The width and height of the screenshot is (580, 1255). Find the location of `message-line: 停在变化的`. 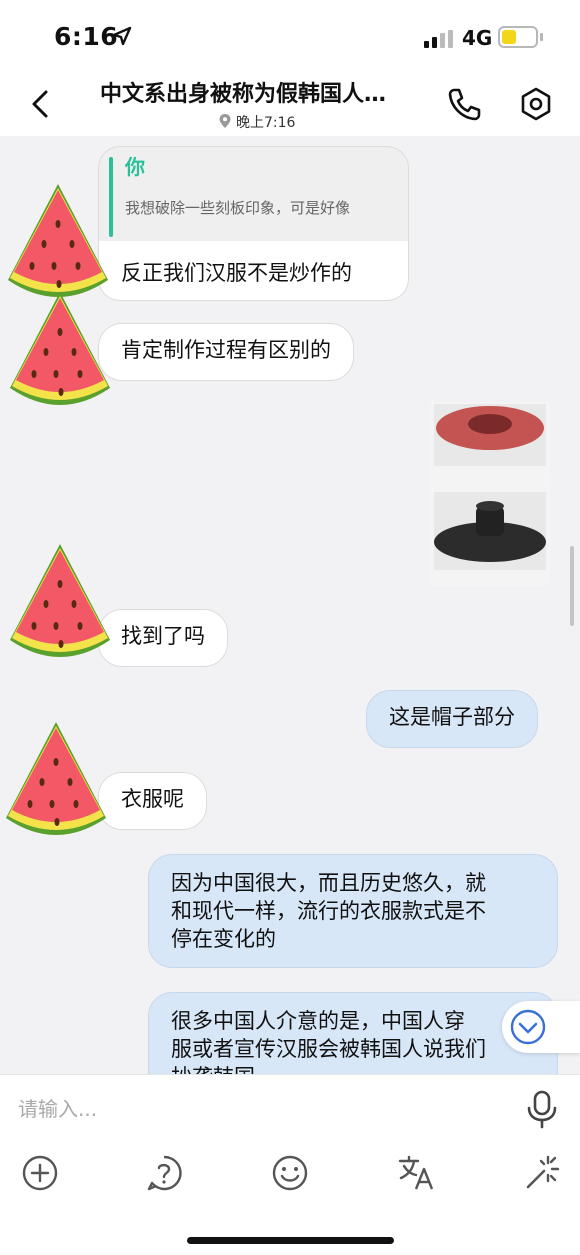

message-line: 停在变化的 is located at coordinates (223, 939).